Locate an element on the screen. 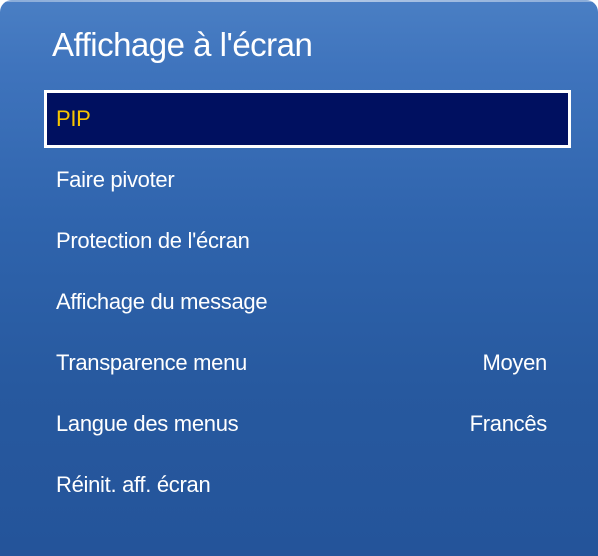 Image resolution: width=598 pixels, height=556 pixels. menu-item-pip: PIP is located at coordinates (307, 119).